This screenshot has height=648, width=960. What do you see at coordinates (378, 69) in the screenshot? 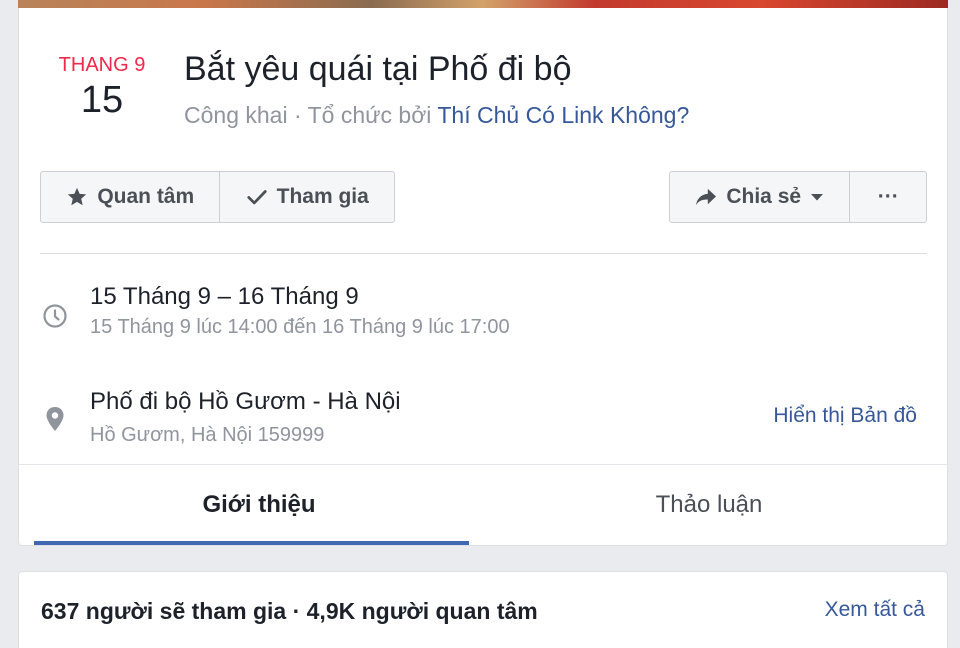
I see `event-title: Bắt yêu quái tại Phố đi bộ` at bounding box center [378, 69].